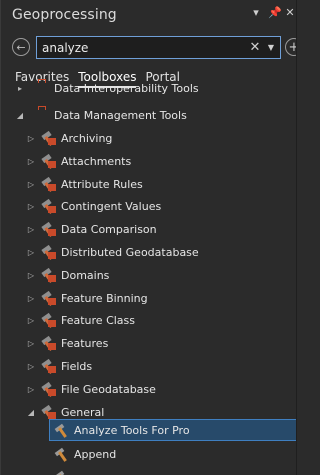  What do you see at coordinates (96, 161) in the screenshot?
I see `tree-row-label: Attachments` at bounding box center [96, 161].